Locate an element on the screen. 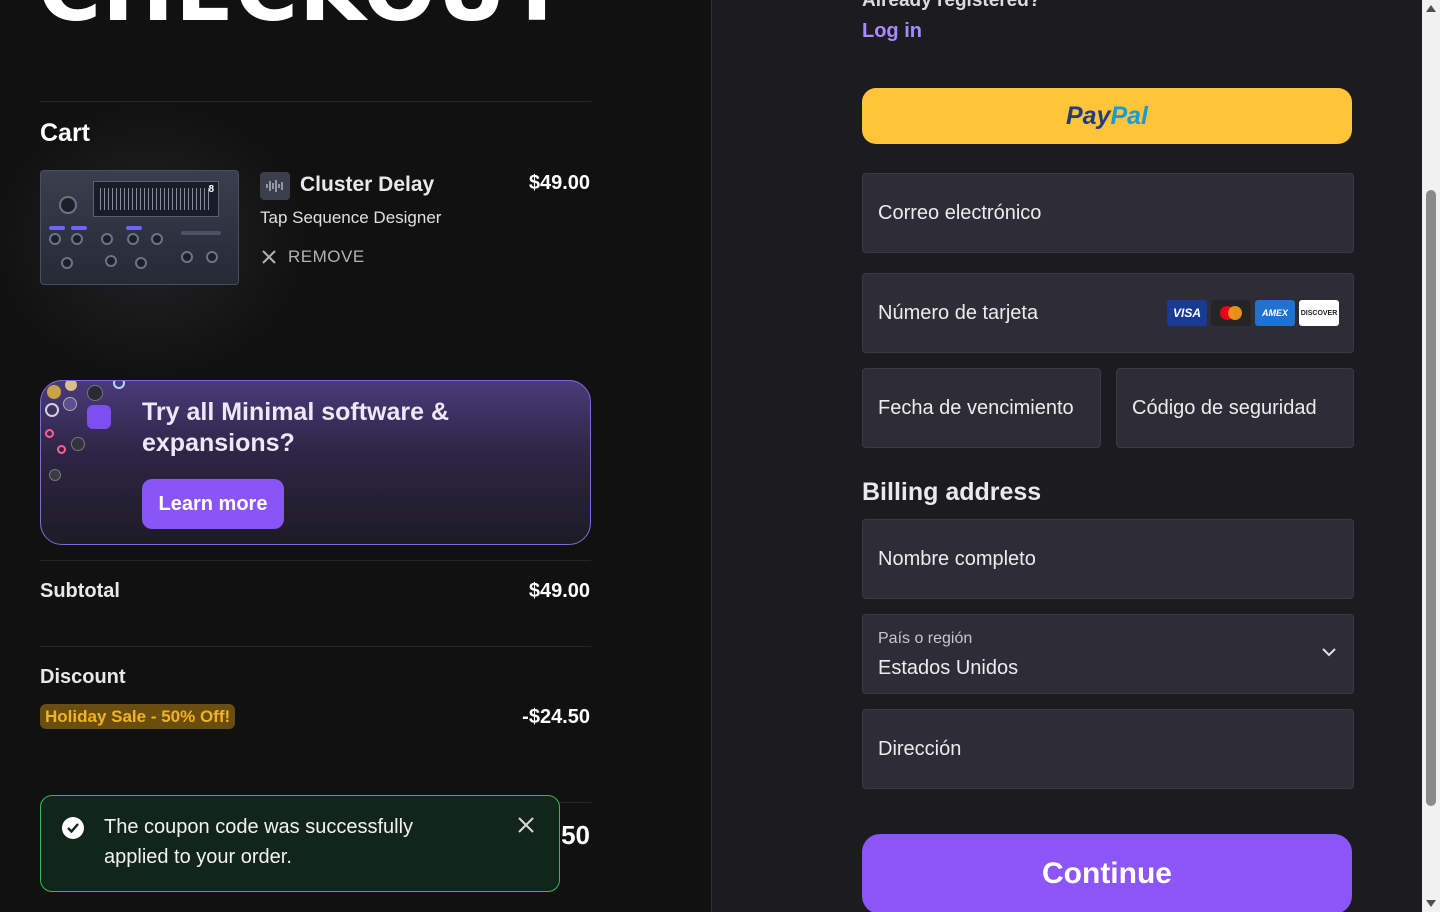  plugin-screen-number: 8 is located at coordinates (211, 189).